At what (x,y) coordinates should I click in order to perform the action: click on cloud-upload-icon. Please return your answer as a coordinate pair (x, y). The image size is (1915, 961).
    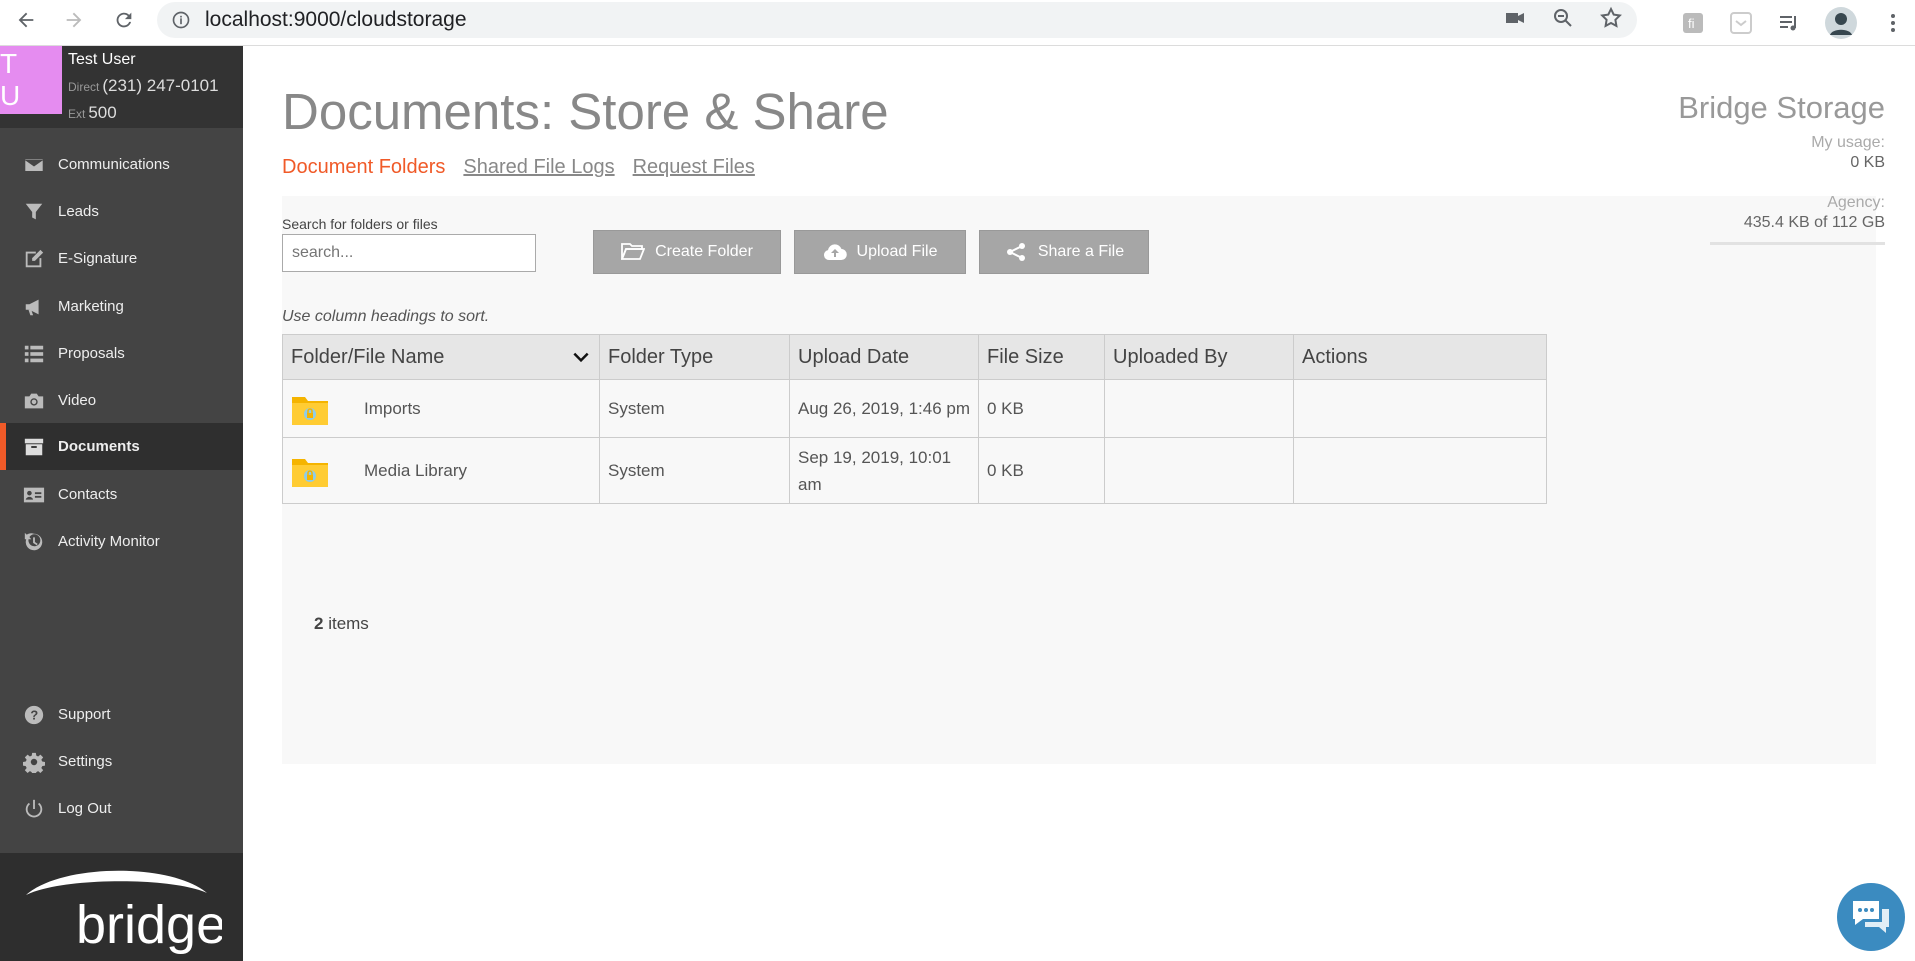
    Looking at the image, I should click on (835, 252).